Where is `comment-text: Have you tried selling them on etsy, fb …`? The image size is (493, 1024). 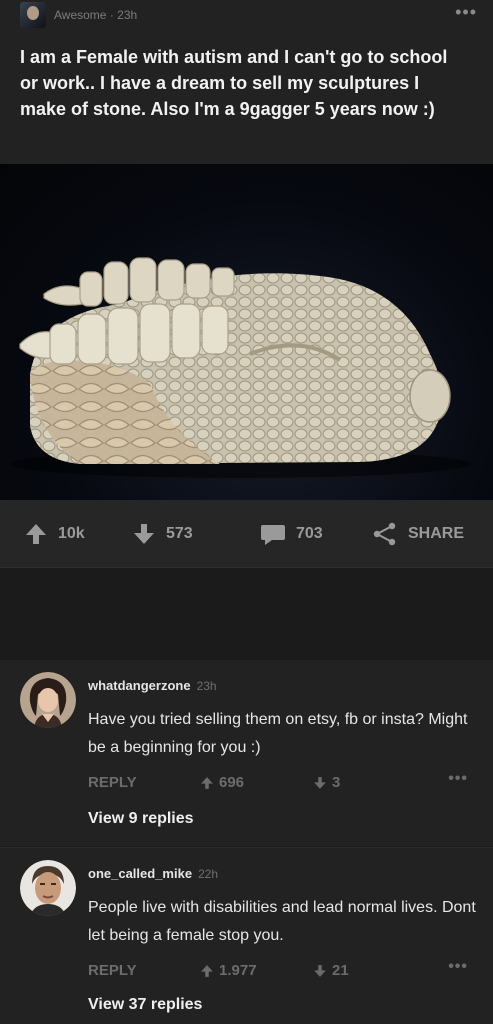 comment-text: Have you tried selling them on etsy, fb … is located at coordinates (278, 733).